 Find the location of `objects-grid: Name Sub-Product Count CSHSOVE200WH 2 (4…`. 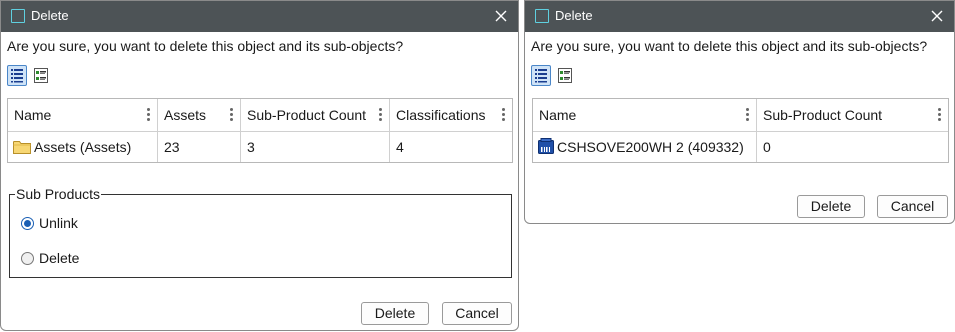

objects-grid: Name Sub-Product Count CSHSOVE200WH 2 (4… is located at coordinates (740, 130).